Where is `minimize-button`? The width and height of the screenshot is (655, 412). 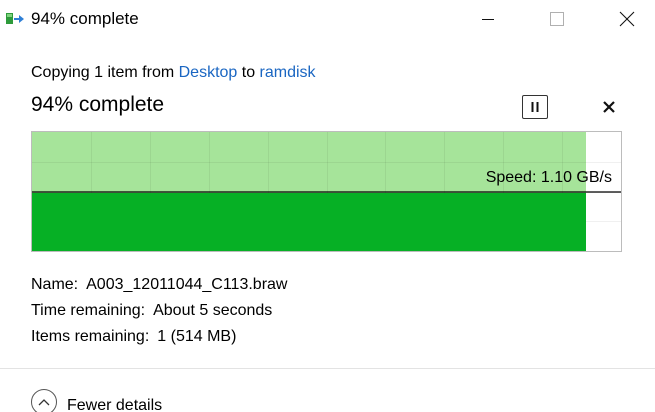 minimize-button is located at coordinates (488, 19).